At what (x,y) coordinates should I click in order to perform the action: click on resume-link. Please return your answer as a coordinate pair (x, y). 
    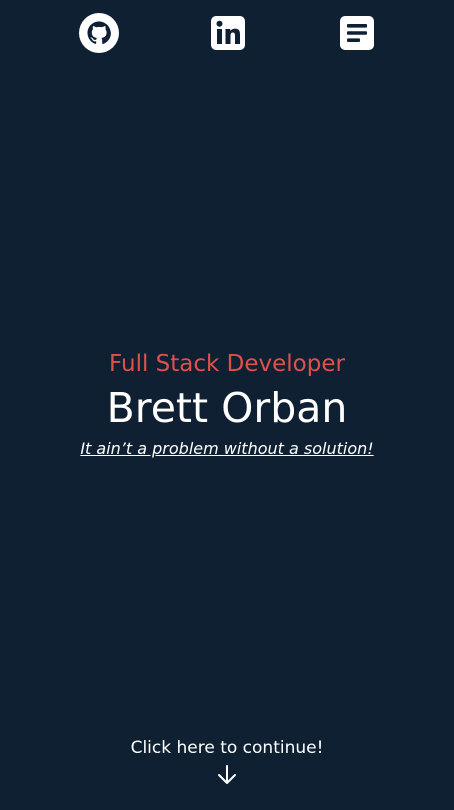
    Looking at the image, I should click on (357, 33).